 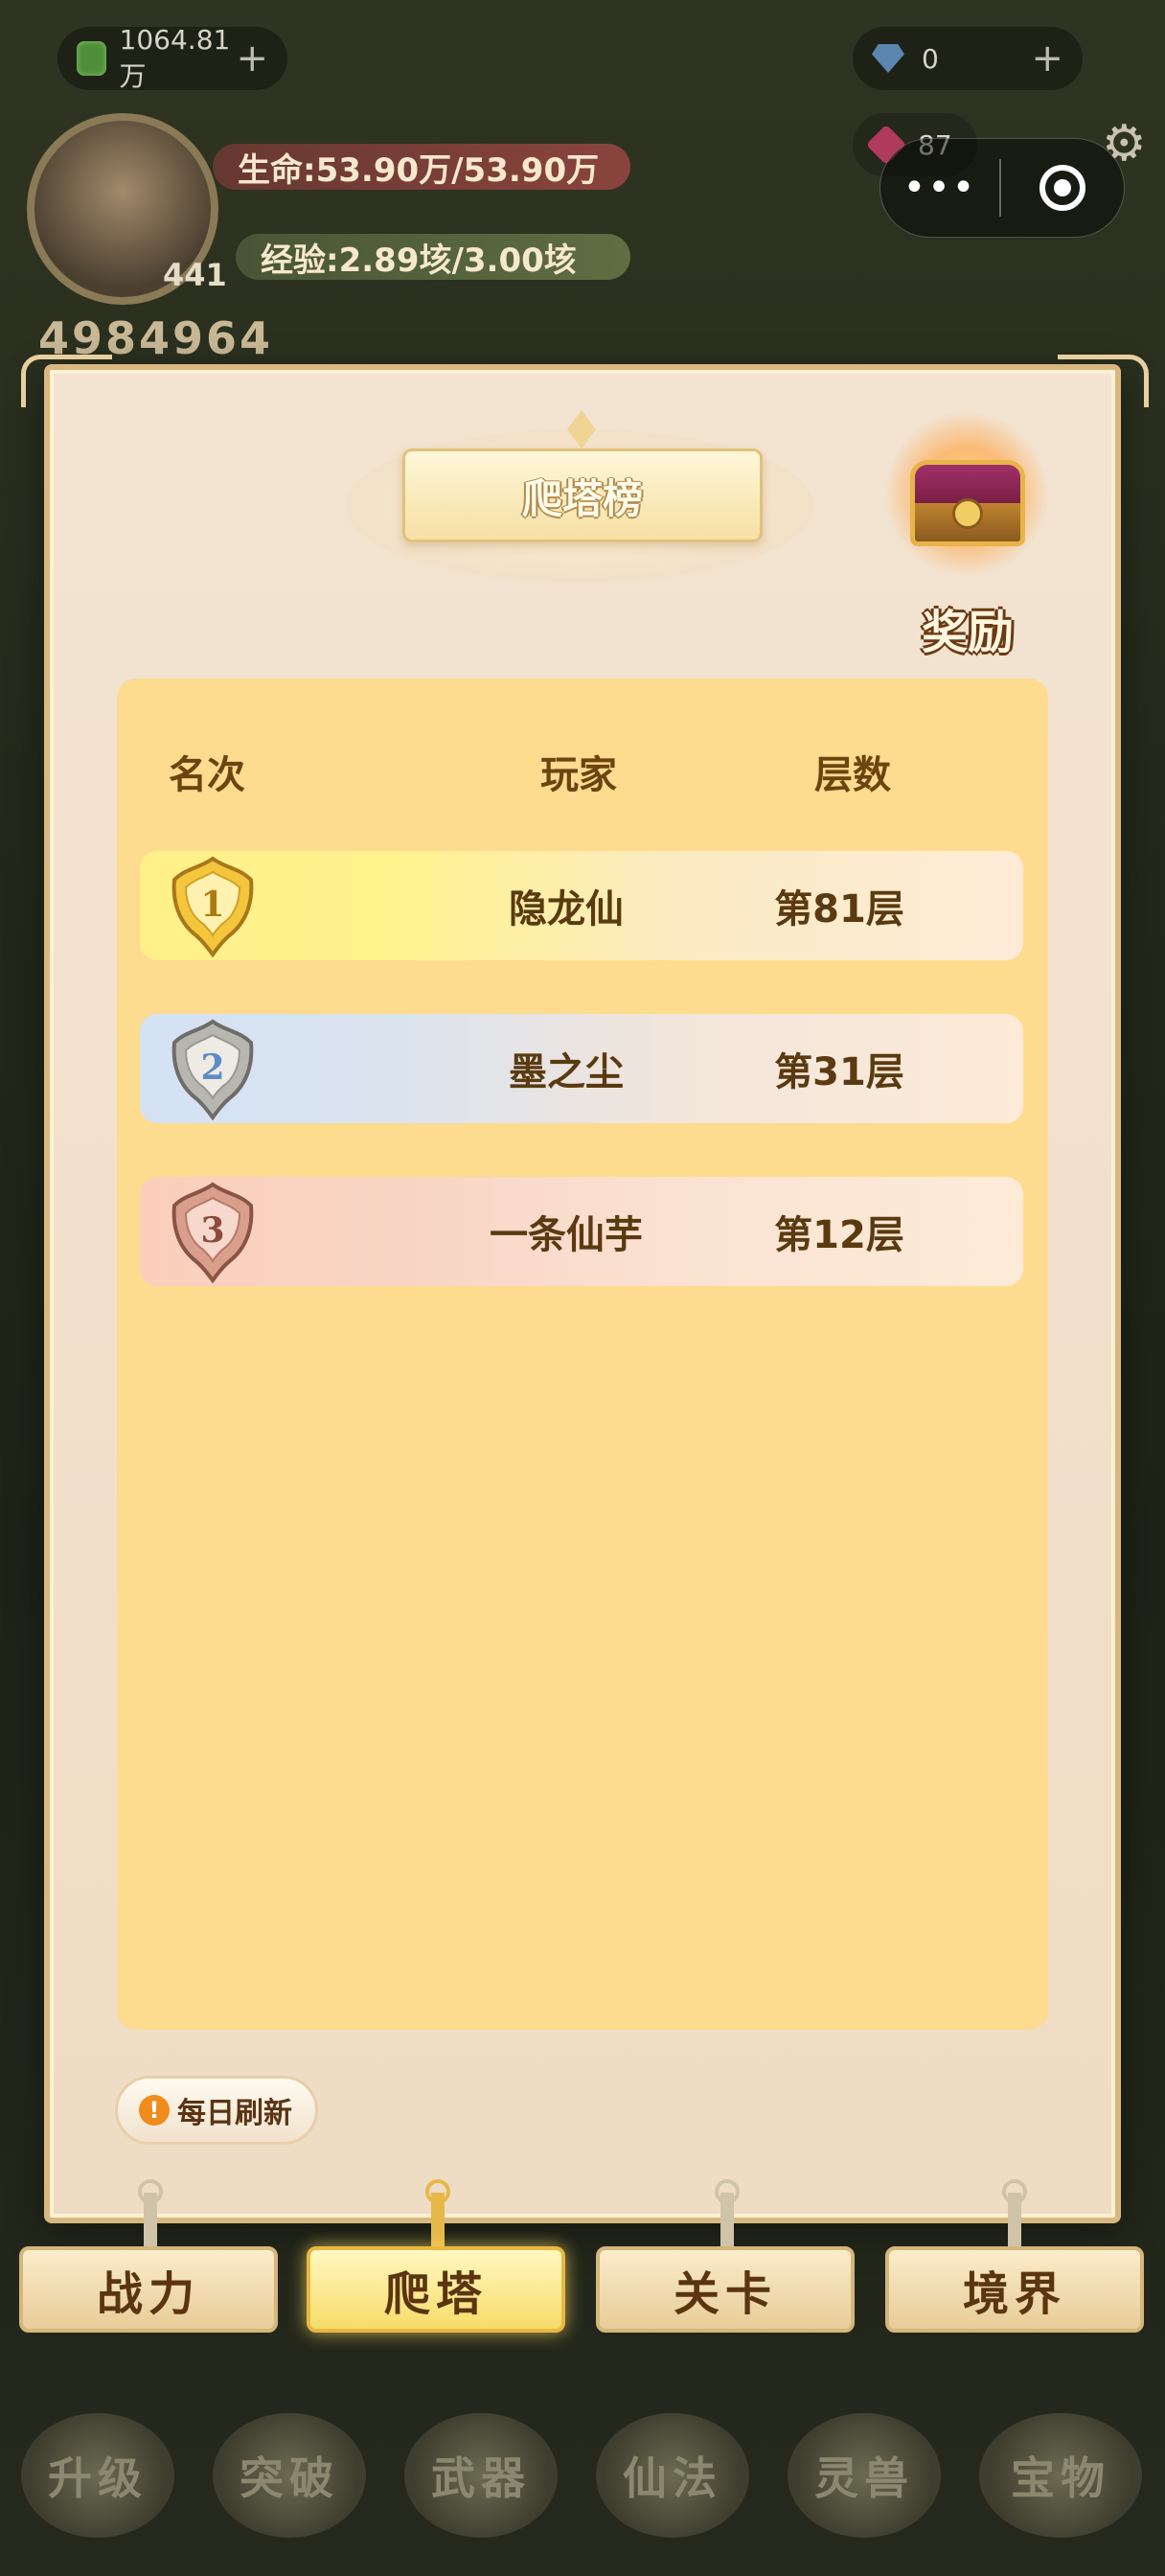 I want to click on medal-rank-text: 2, so click(x=212, y=1067).